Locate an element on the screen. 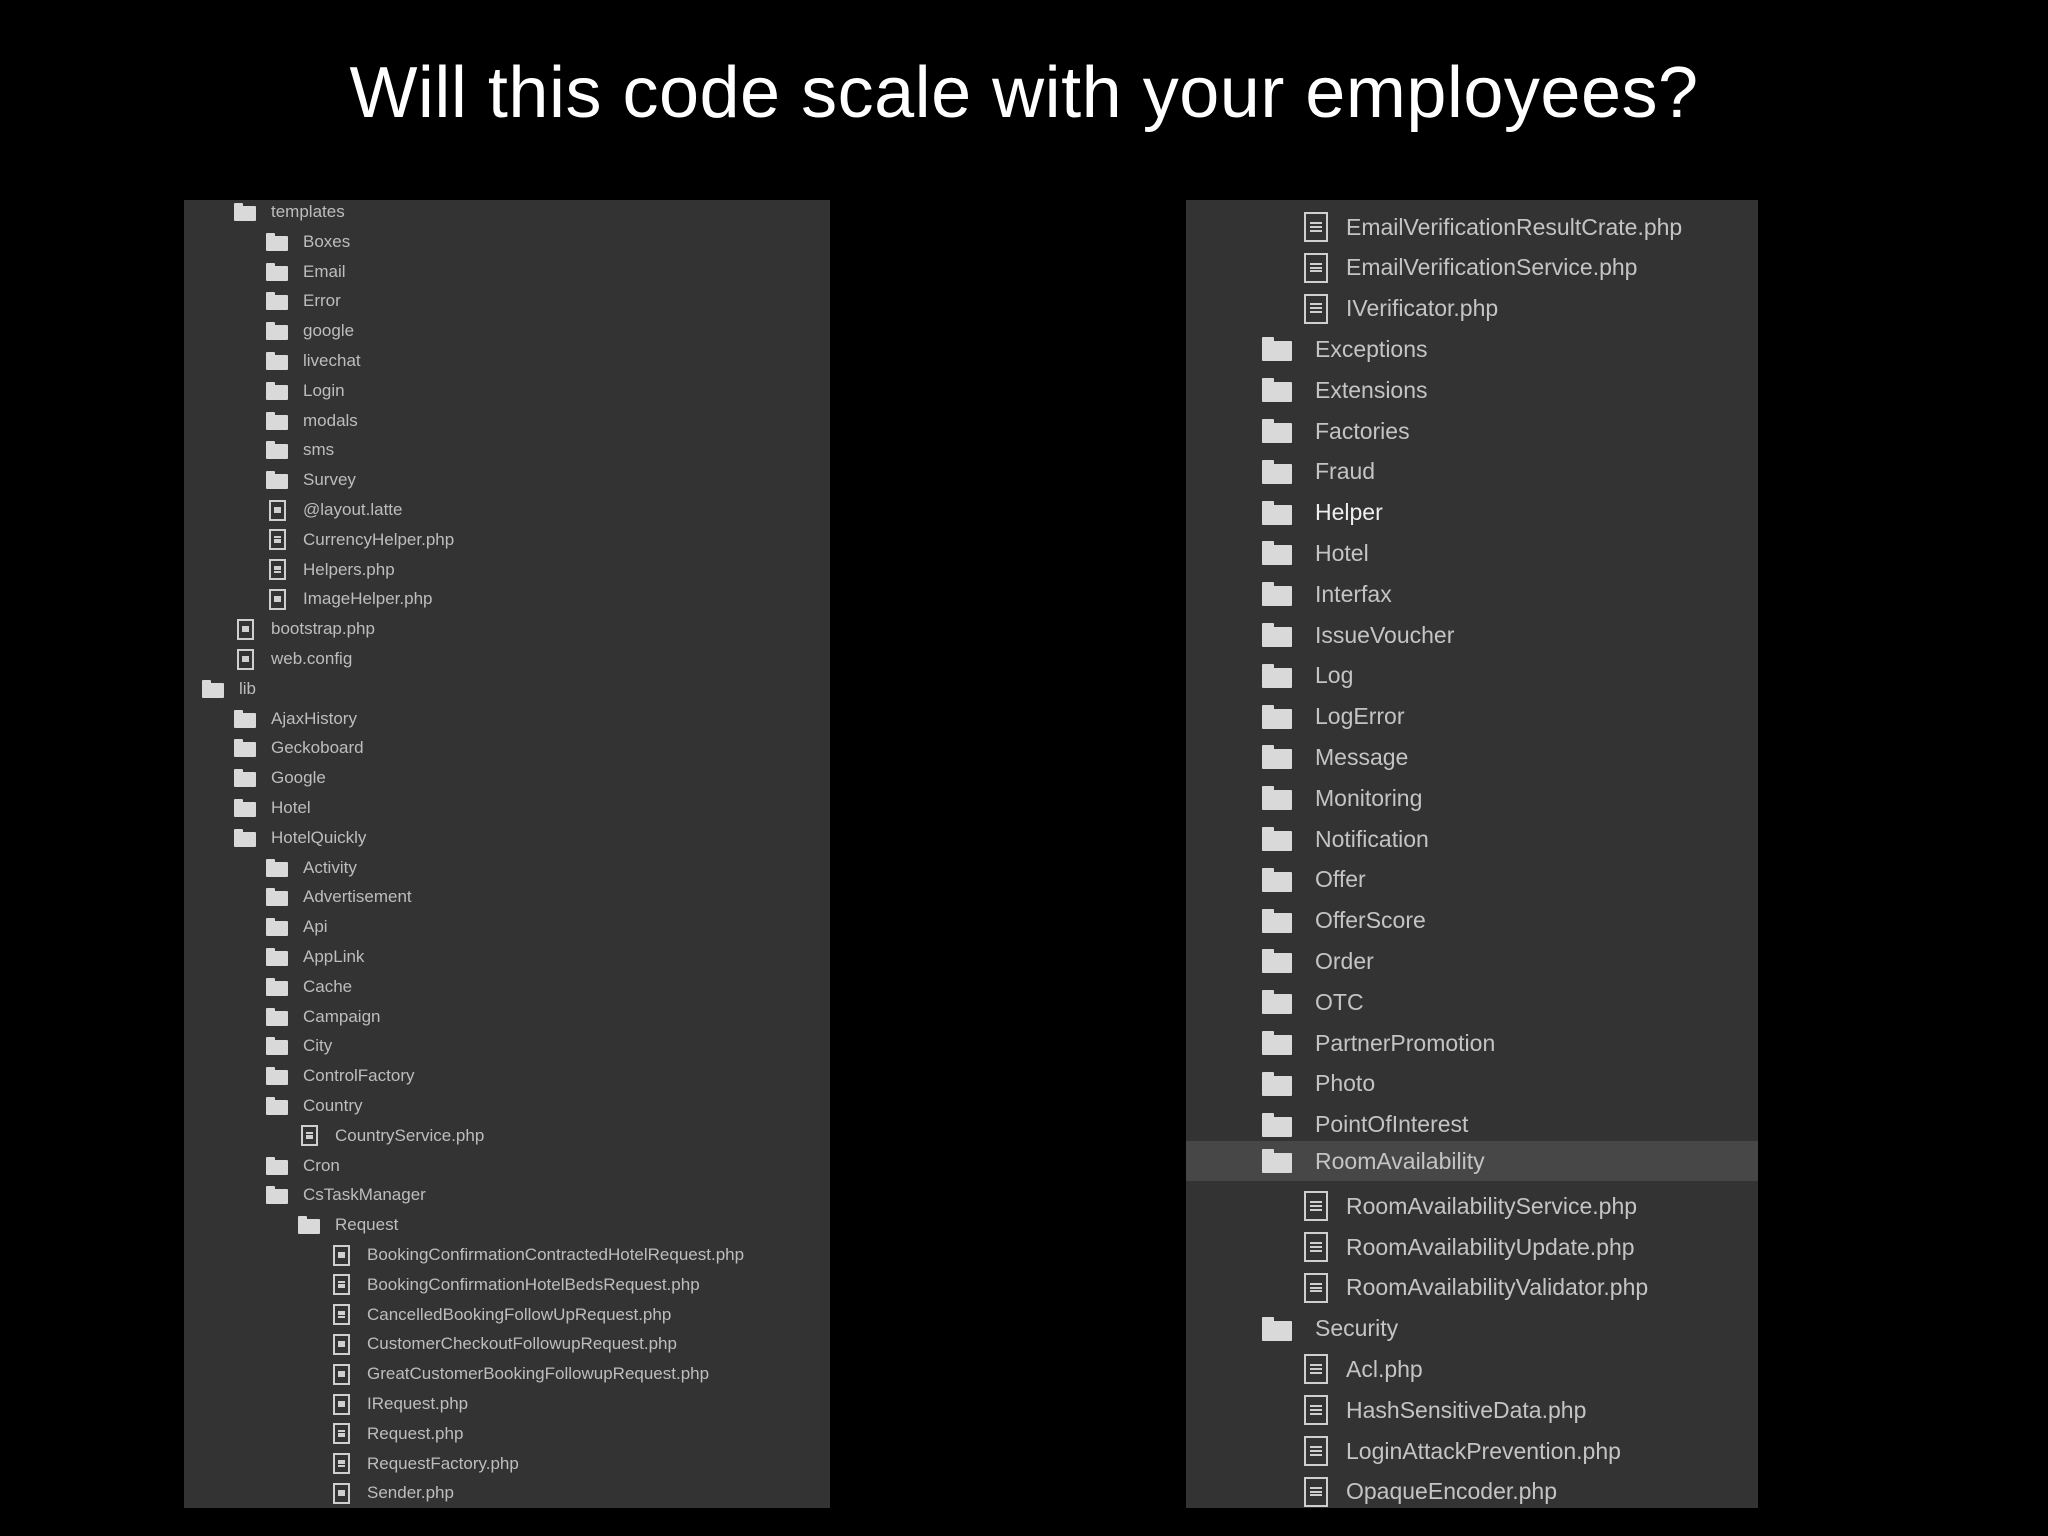  tree-item-label: Login is located at coordinates (324, 390).